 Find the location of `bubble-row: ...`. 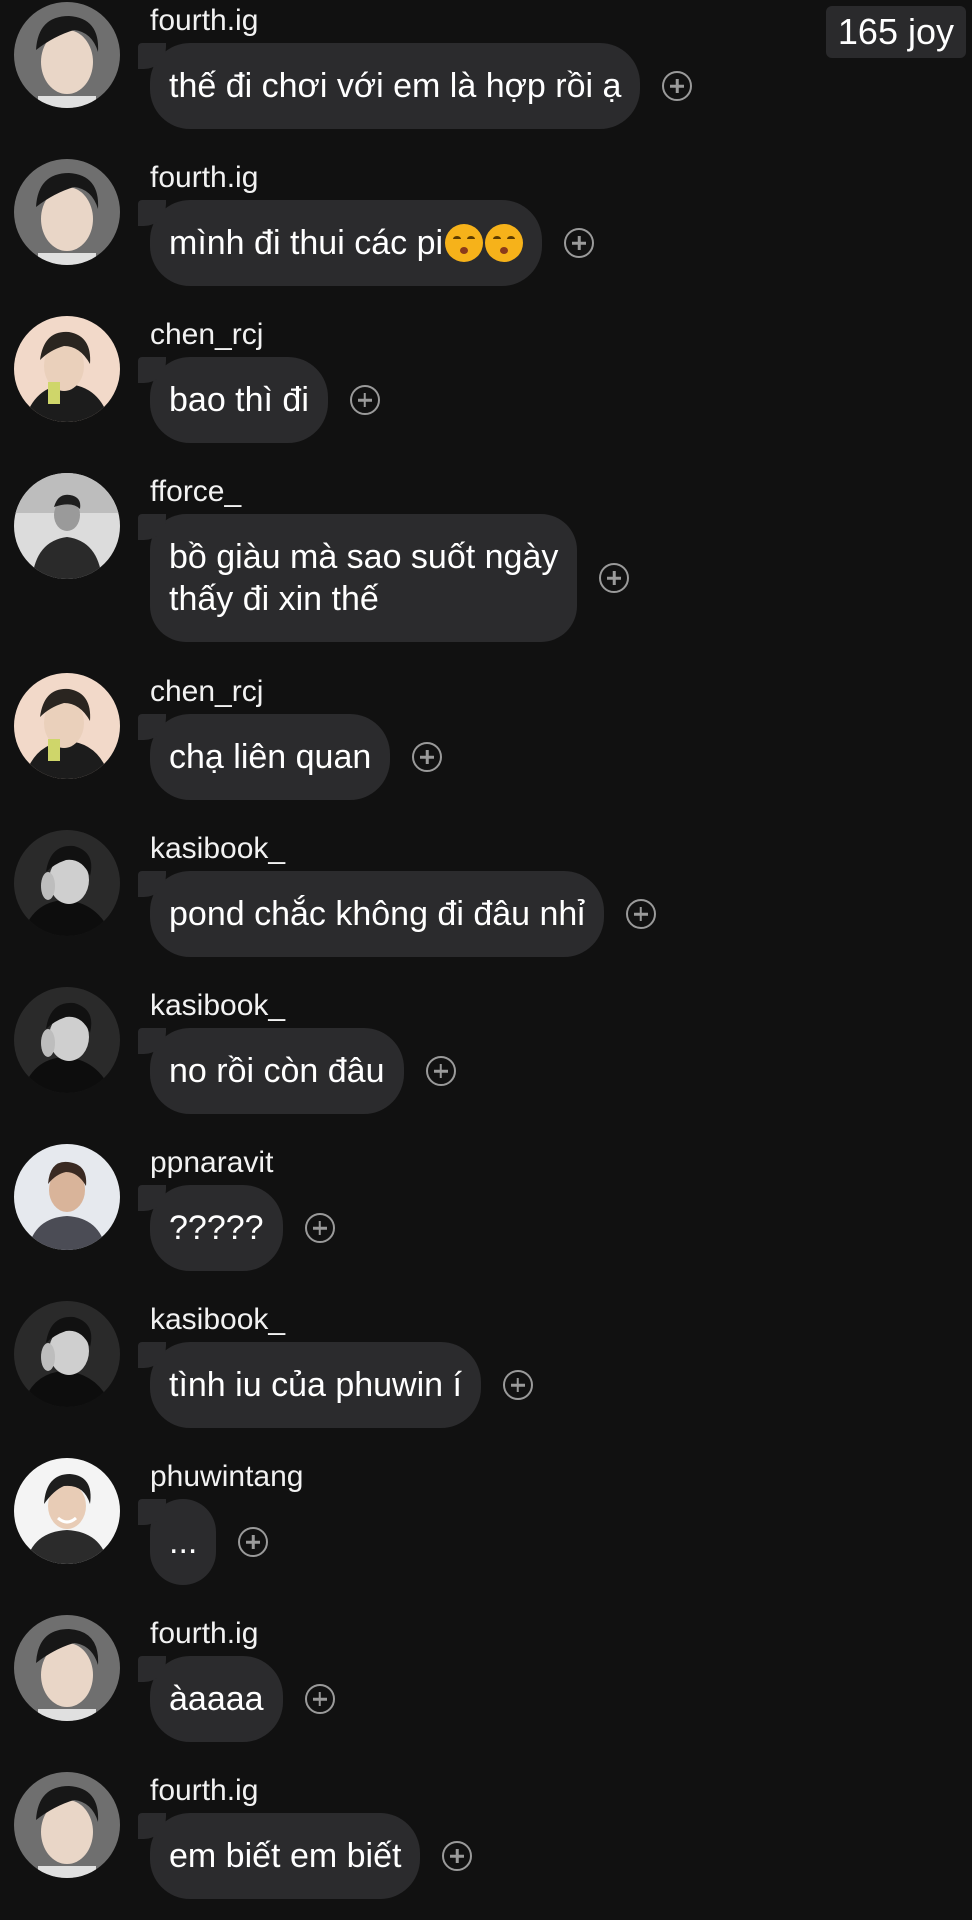

bubble-row: ... is located at coordinates (203, 1542).